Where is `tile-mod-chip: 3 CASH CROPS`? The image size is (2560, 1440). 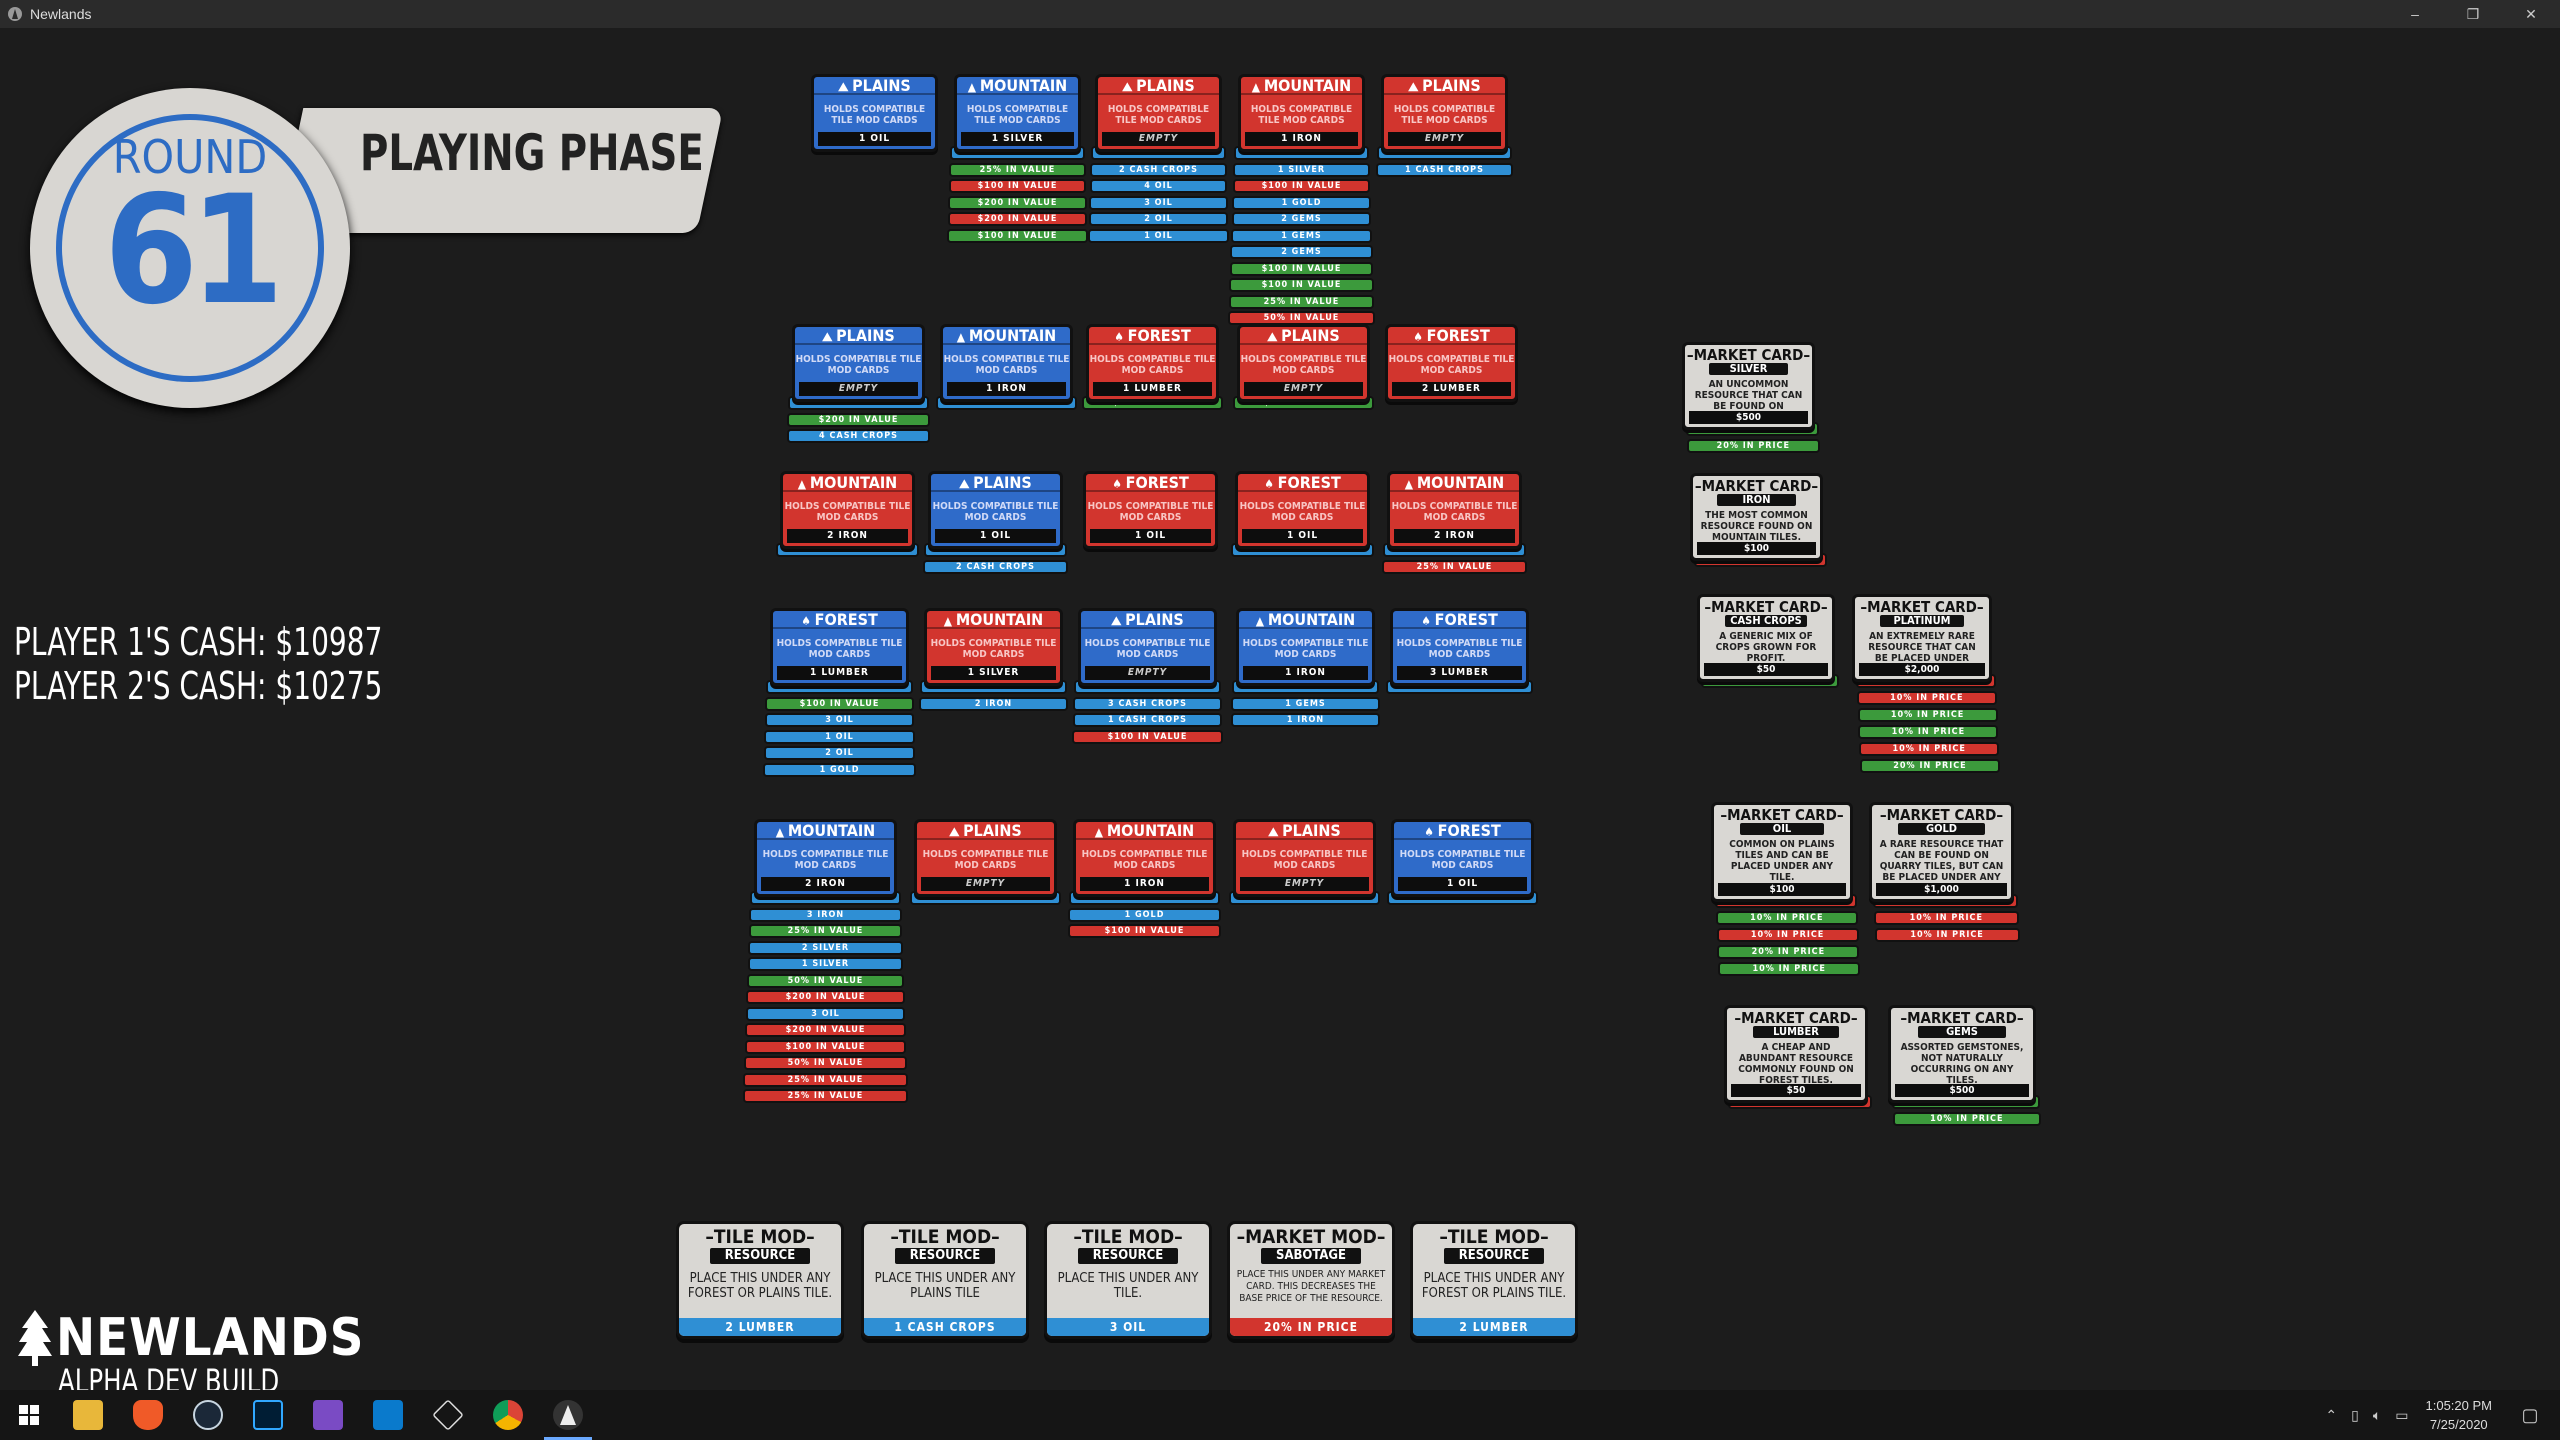
tile-mod-chip: 3 CASH CROPS is located at coordinates (1147, 703).